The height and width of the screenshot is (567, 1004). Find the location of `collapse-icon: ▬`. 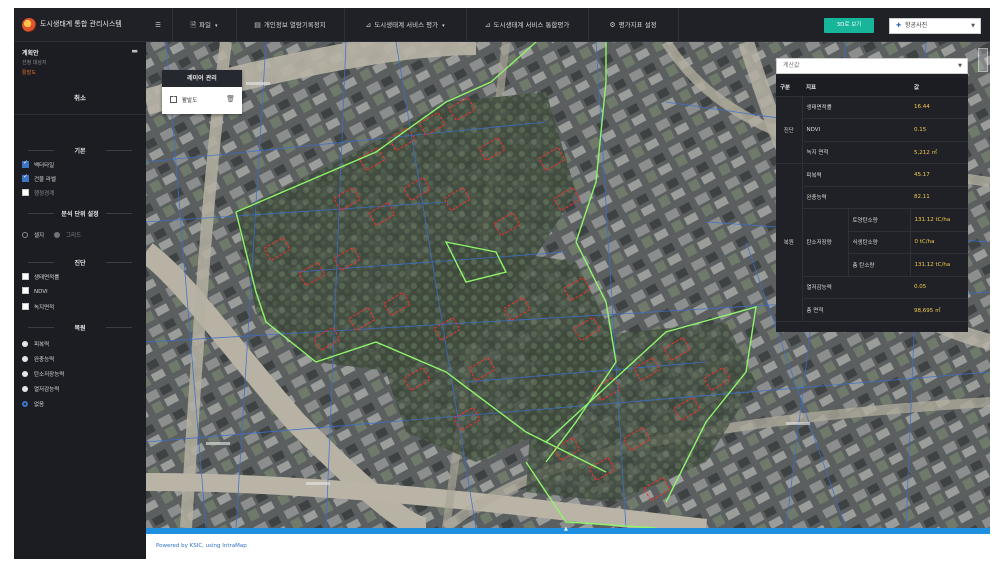

collapse-icon: ▬ is located at coordinates (134, 51).